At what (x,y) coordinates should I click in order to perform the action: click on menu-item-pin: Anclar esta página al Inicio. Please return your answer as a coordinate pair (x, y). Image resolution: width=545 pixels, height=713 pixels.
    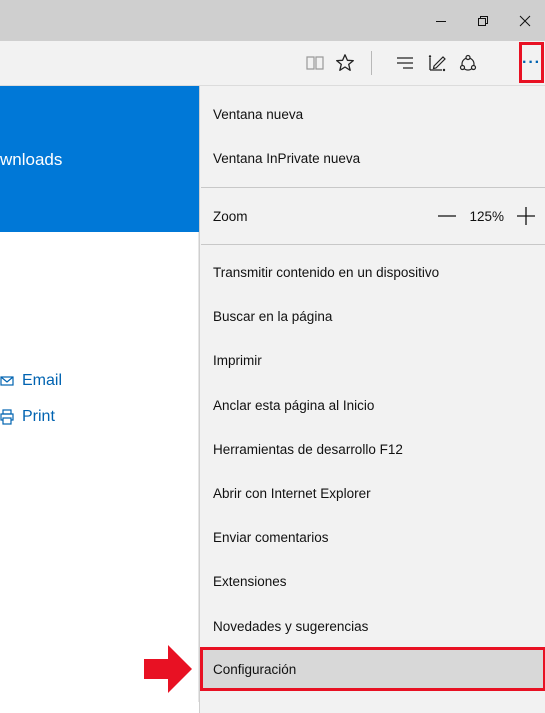
    Looking at the image, I should click on (372, 405).